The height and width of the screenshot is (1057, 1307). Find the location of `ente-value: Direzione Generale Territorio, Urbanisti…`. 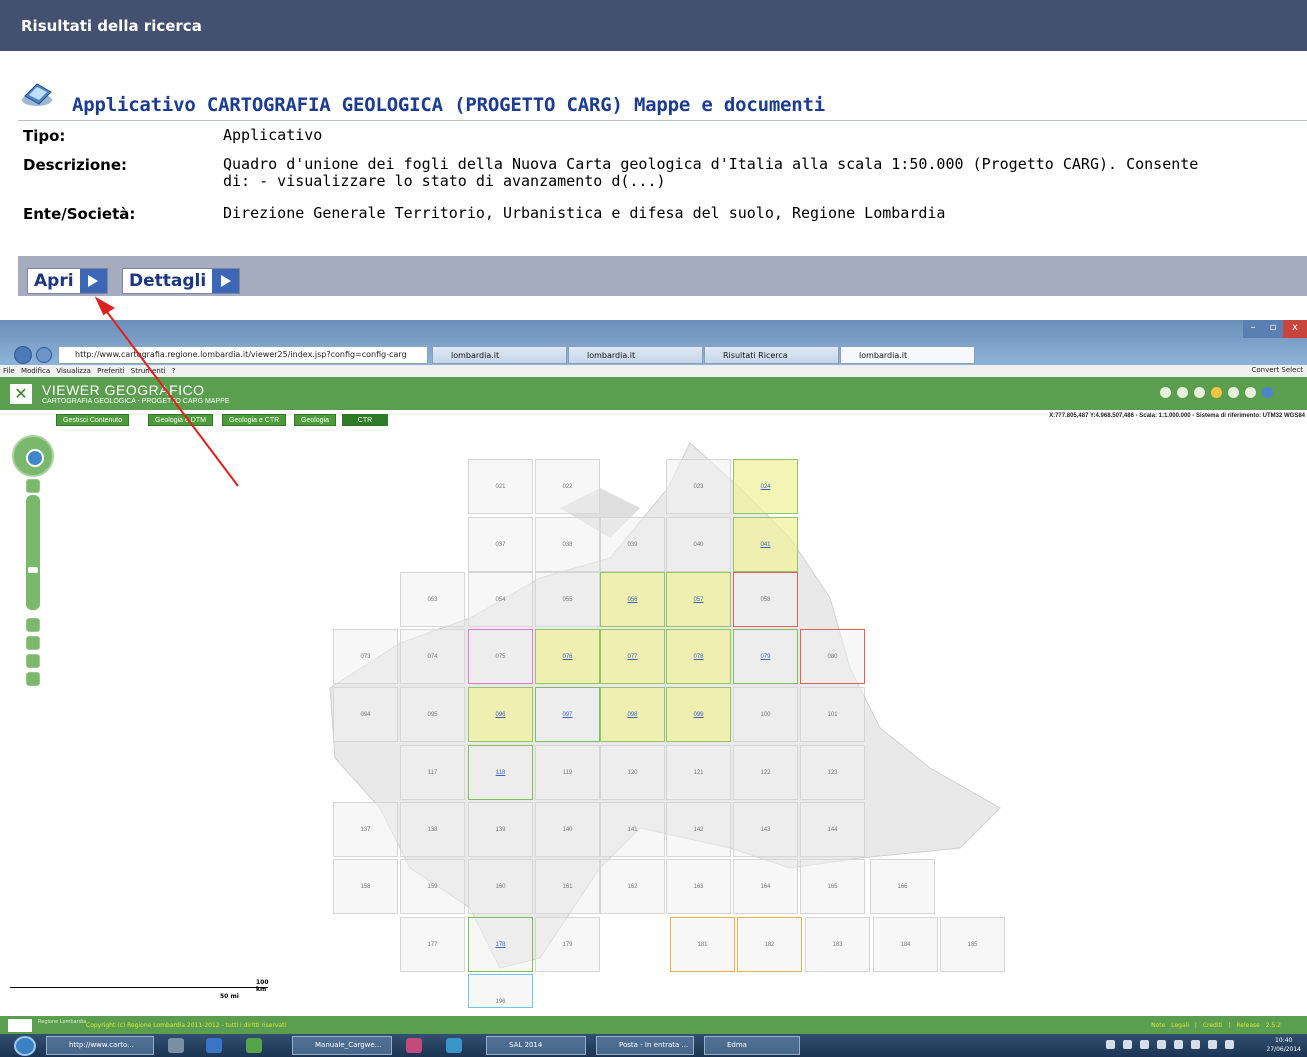

ente-value: Direzione Generale Territorio, Urbanisti… is located at coordinates (584, 213).